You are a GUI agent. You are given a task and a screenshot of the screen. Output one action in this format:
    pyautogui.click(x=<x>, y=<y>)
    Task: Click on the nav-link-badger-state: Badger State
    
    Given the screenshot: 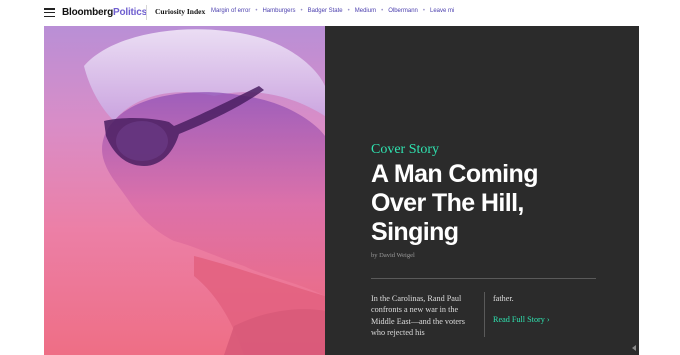 What is the action you would take?
    pyautogui.click(x=325, y=11)
    